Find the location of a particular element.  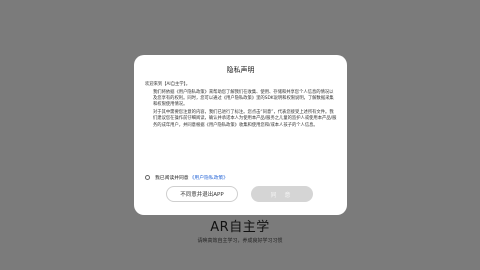

consent-row: 我已阅读并同意 《用户隐私政策》 is located at coordinates (186, 177).